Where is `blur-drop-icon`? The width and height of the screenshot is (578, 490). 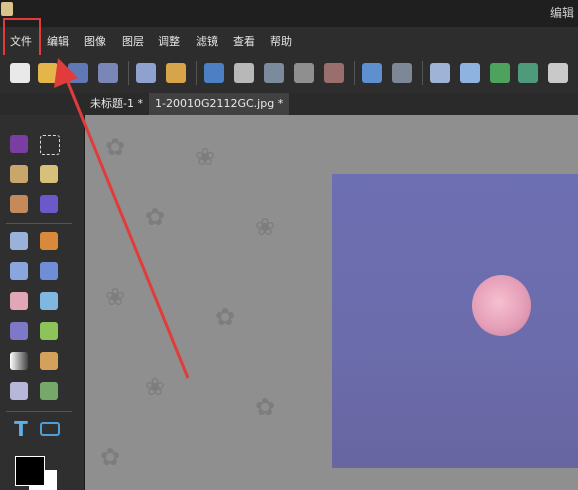 blur-drop-icon is located at coordinates (49, 301).